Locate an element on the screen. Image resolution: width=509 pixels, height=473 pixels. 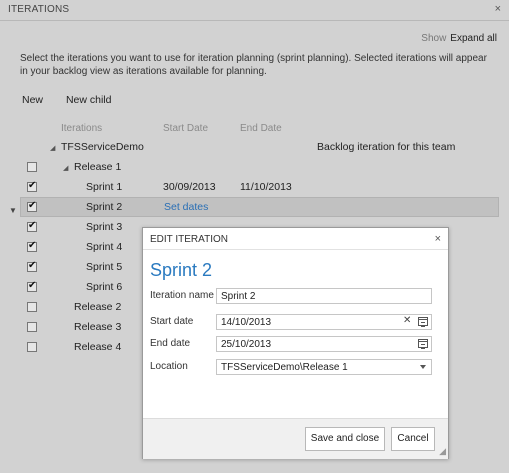
tree-row-selected: Sprint 2 Set dates is located at coordinates (259, 207).